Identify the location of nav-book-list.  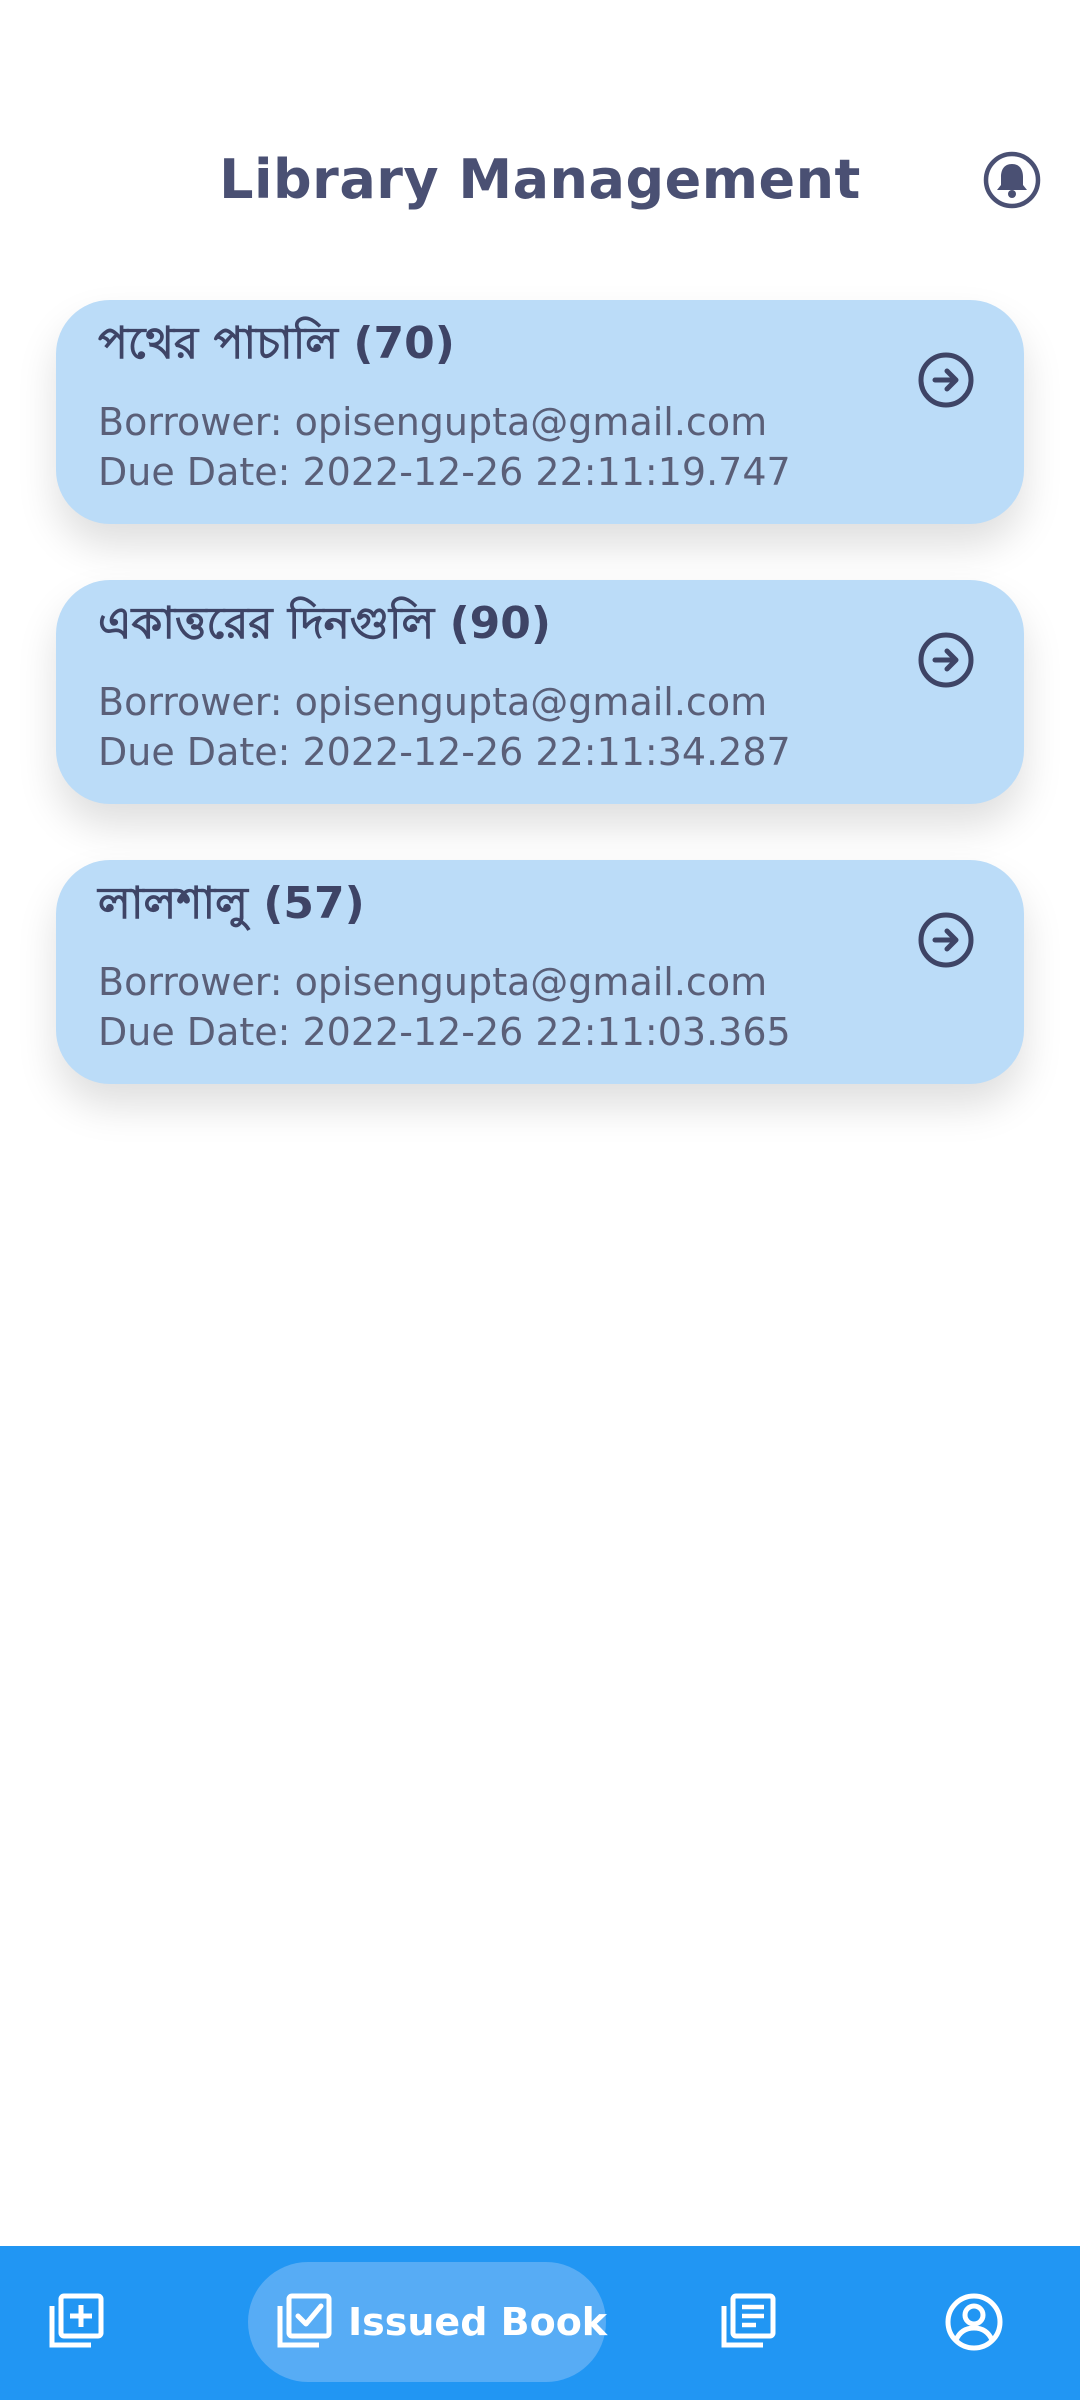
(748, 2322).